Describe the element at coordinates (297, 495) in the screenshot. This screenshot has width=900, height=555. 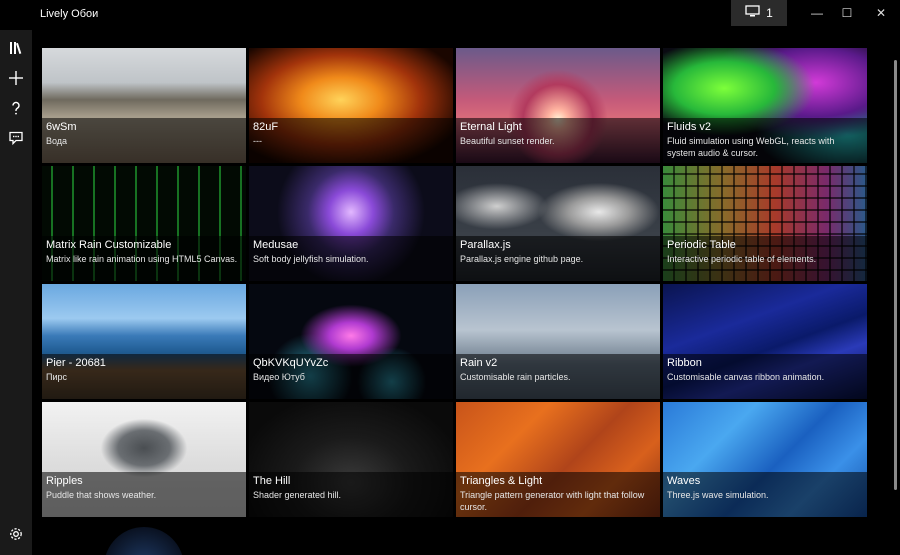
I see `wallpaper-description: Shader generated hill.` at that location.